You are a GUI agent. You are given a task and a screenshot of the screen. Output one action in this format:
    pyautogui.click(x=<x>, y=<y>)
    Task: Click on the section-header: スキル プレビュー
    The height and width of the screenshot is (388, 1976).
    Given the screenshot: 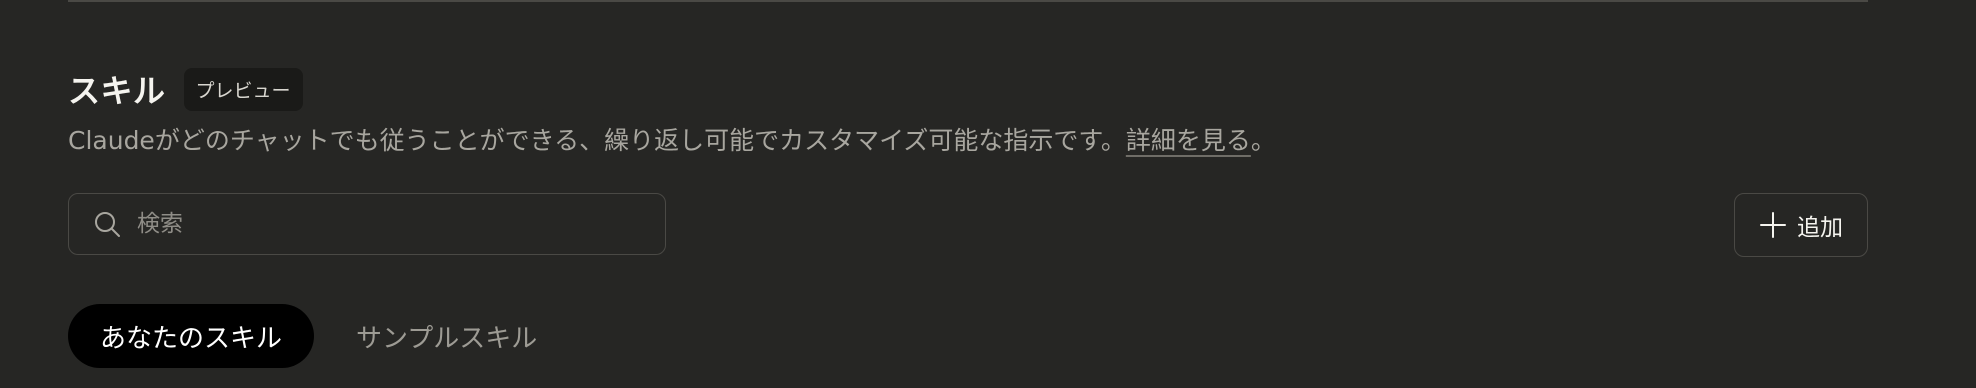 What is the action you would take?
    pyautogui.click(x=185, y=89)
    